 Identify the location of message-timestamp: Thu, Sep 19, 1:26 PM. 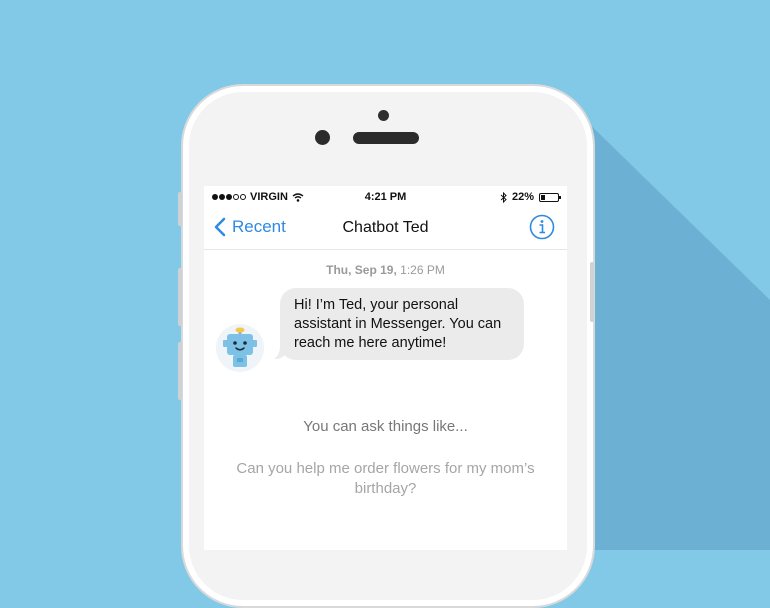
(385, 270).